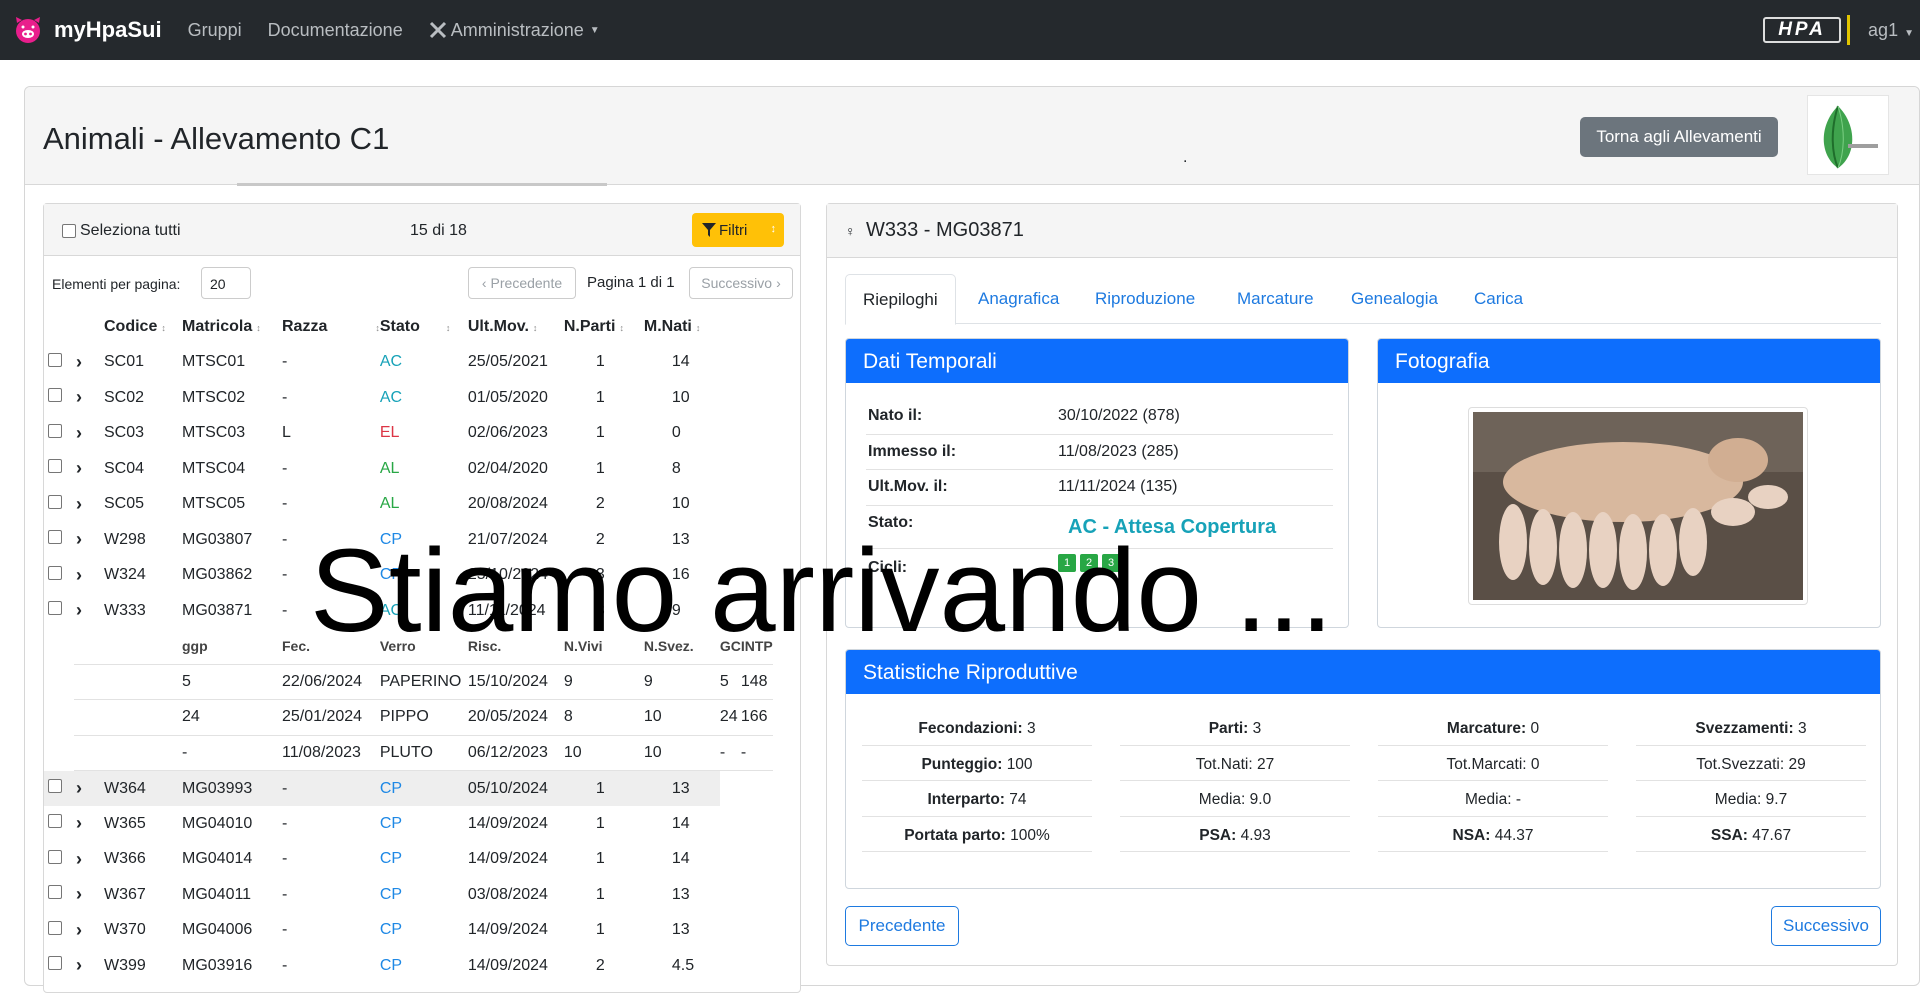 Image resolution: width=1920 pixels, height=993 pixels. What do you see at coordinates (682, 327) in the screenshot?
I see `col-mnati: M.Nati ↕` at bounding box center [682, 327].